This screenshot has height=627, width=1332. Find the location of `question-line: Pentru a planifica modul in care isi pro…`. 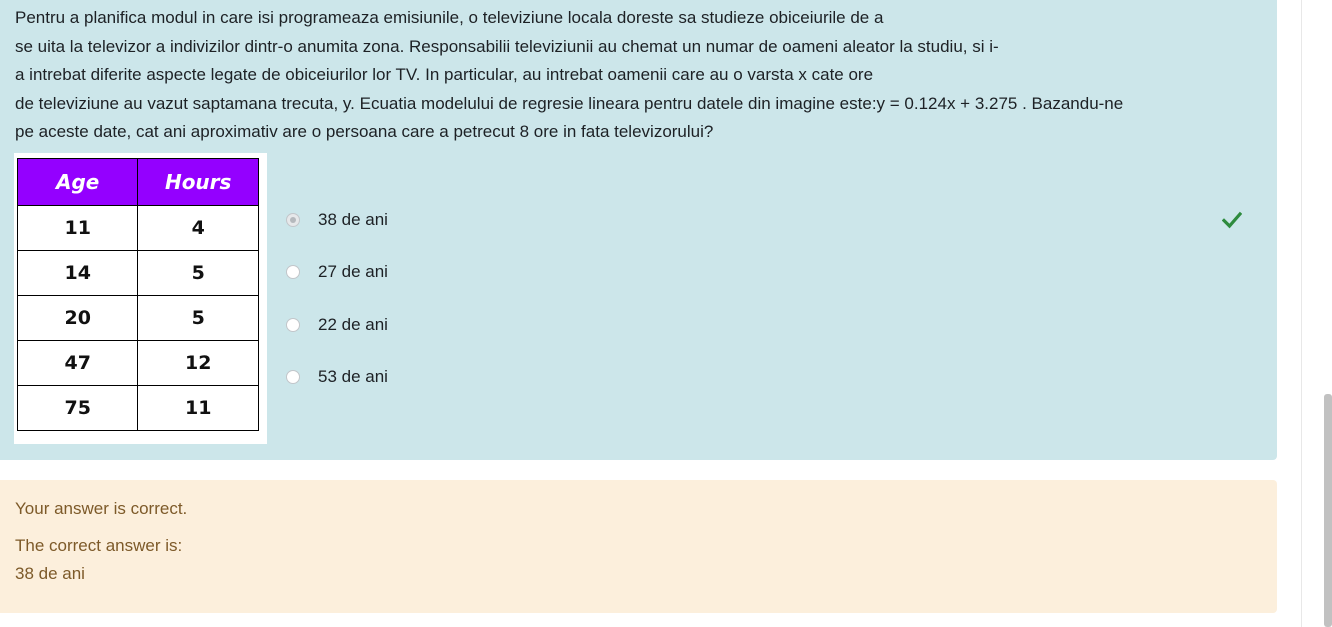

question-line: Pentru a planifica modul in care isi pro… is located at coordinates (449, 17).